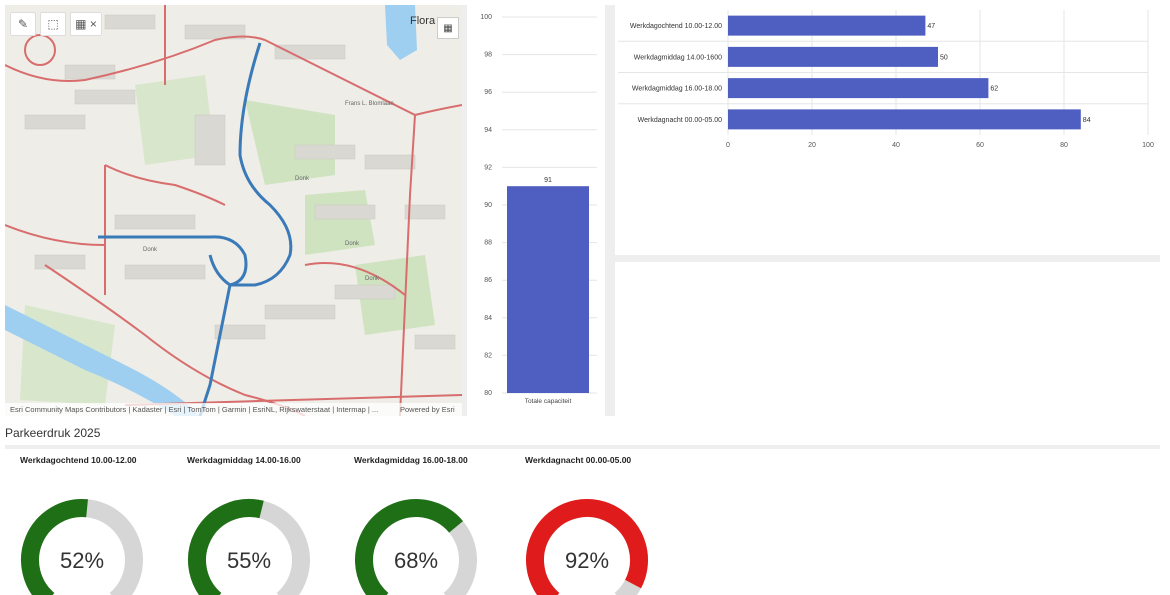  What do you see at coordinates (369, 104) in the screenshot?
I see `street-label-frans-blomlaan: Frans L. Blomlaan` at bounding box center [369, 104].